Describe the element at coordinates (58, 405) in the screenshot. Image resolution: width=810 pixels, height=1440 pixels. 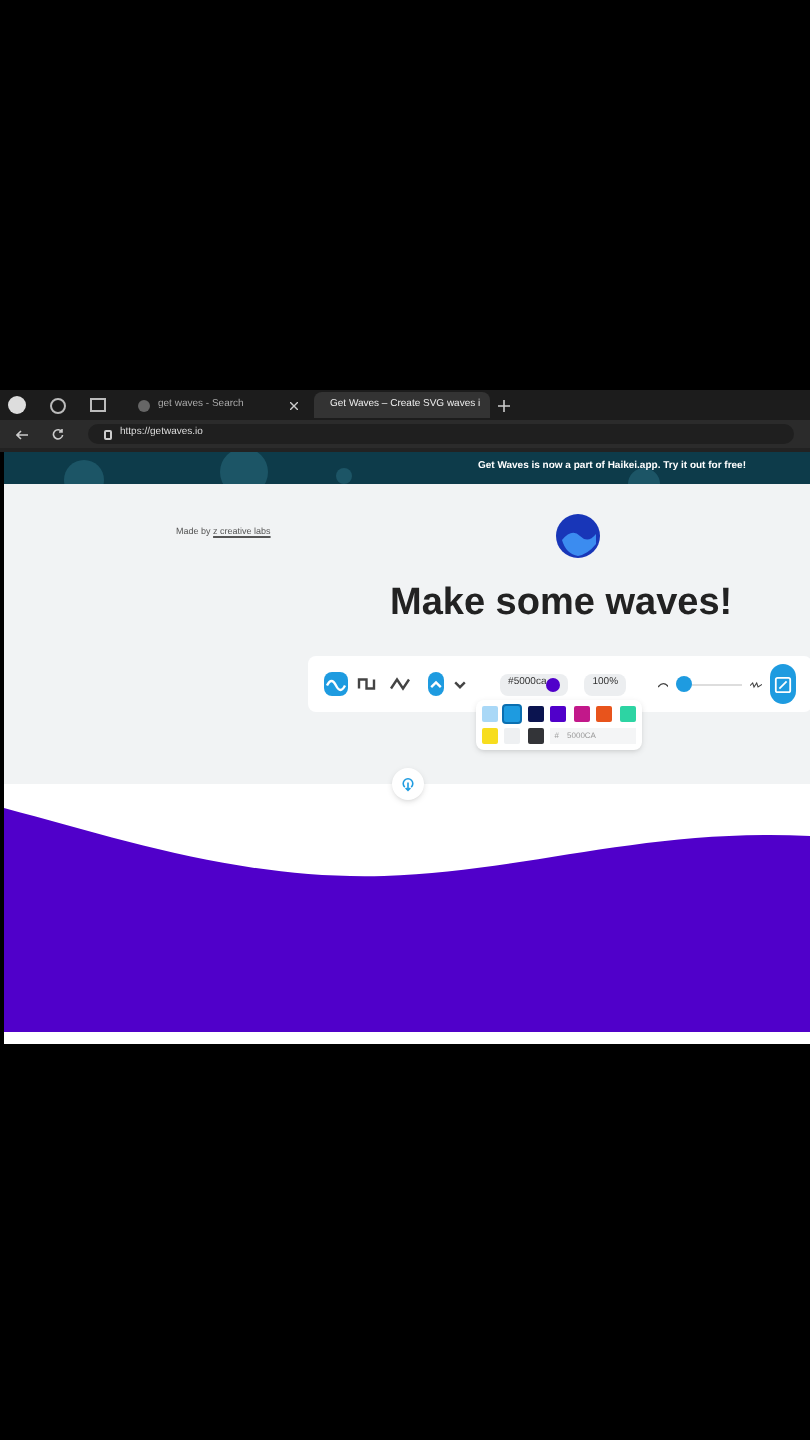
I see `workspaces-icon` at that location.